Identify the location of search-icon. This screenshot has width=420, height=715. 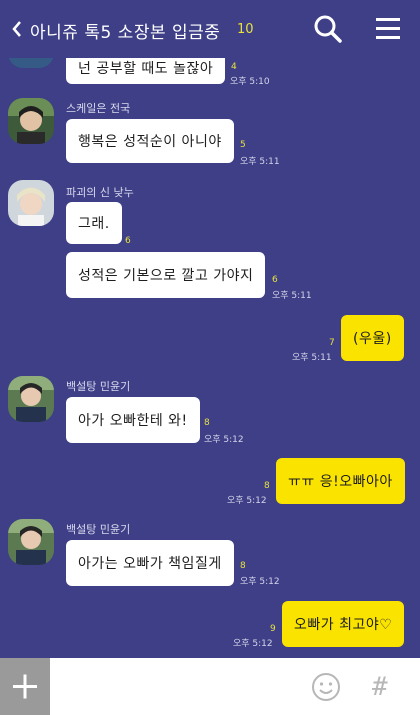
(328, 29).